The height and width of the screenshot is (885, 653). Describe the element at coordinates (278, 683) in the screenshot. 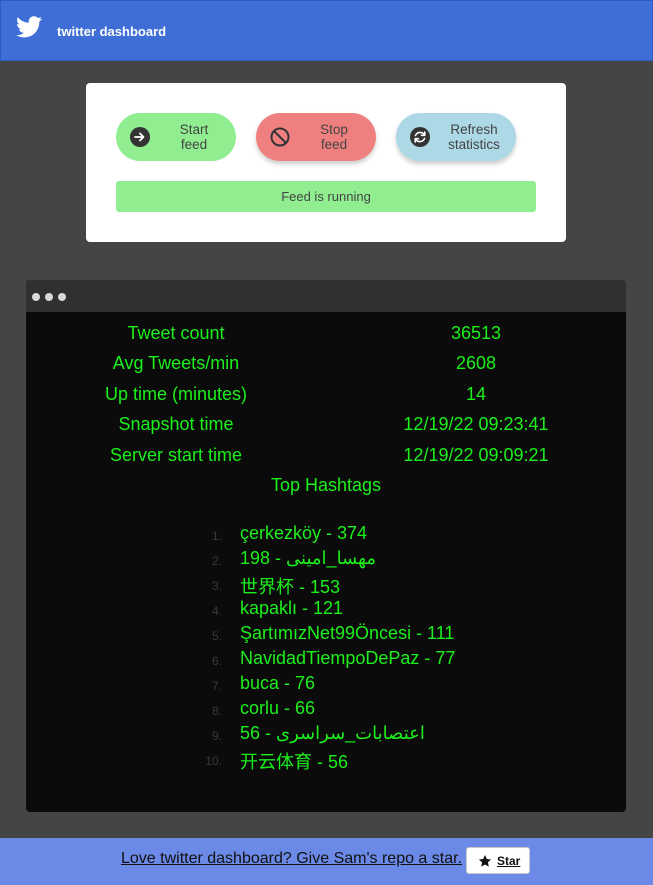

I see `hashtag-text: buca - 76` at that location.